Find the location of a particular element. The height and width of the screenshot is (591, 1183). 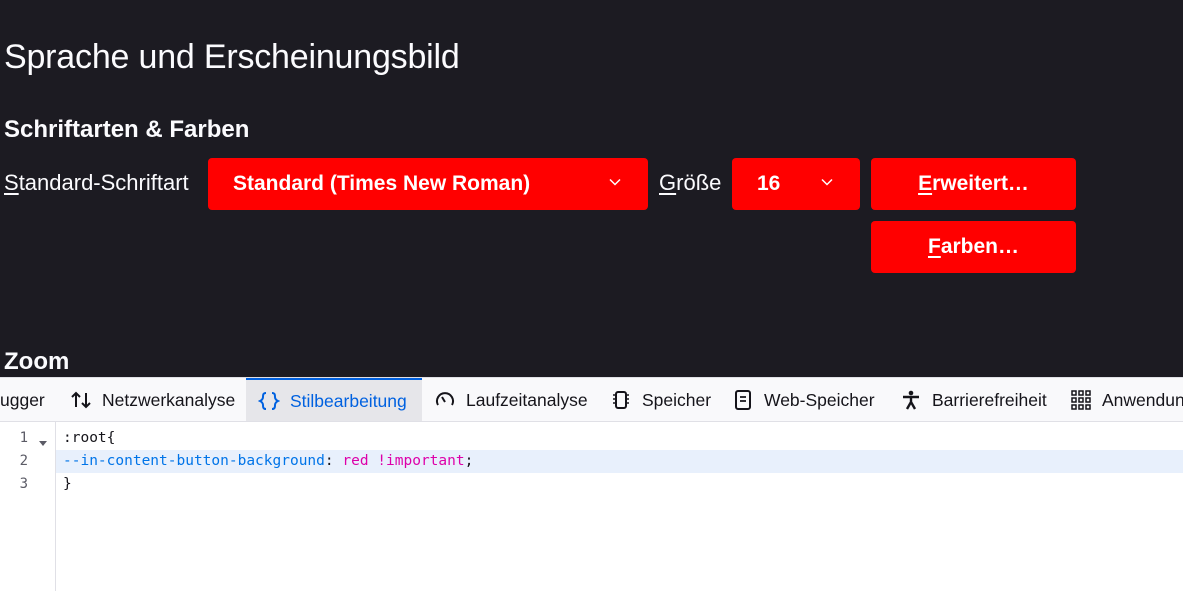

font-size-select: 16 is located at coordinates (796, 184).